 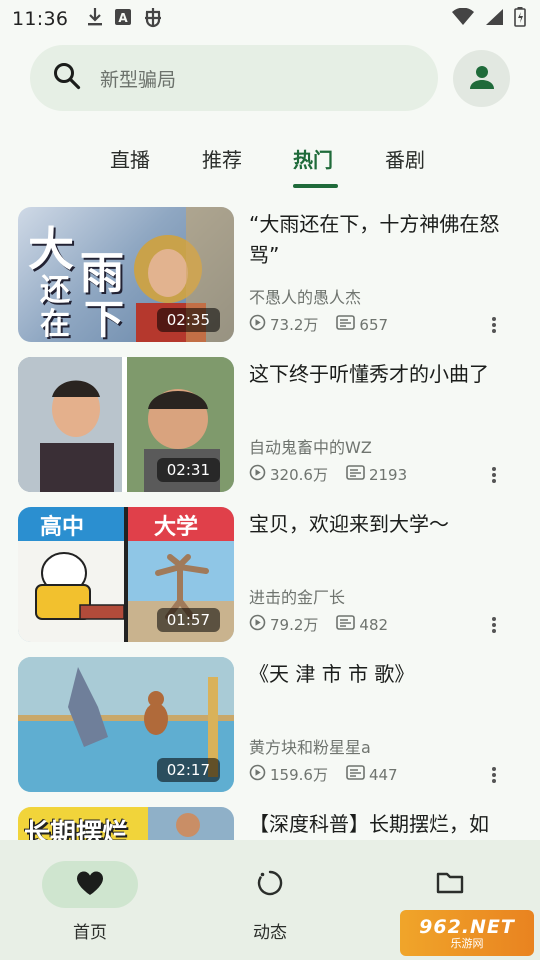 I want to click on a-box-icon: A, so click(x=123, y=19).